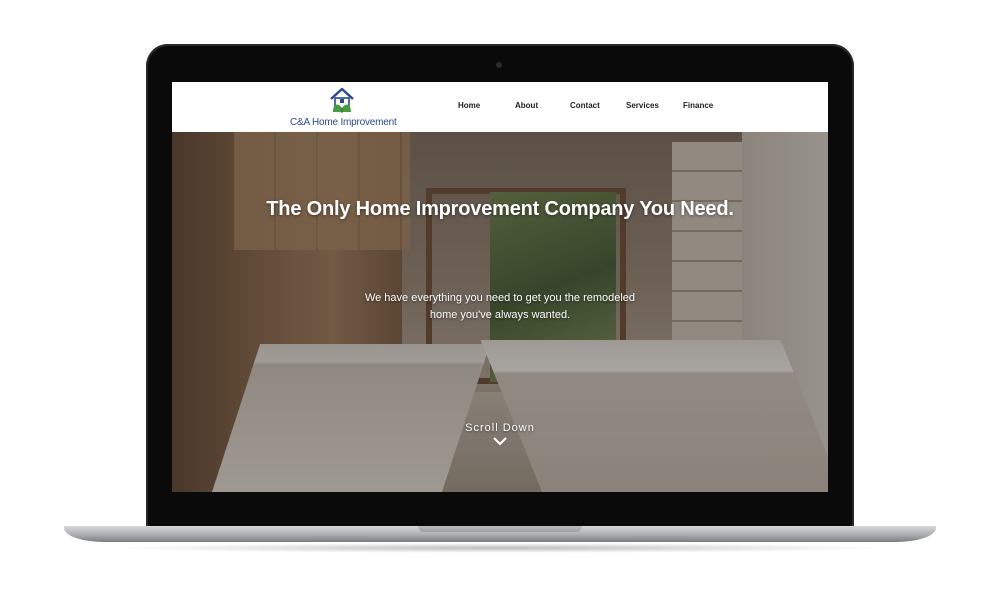  What do you see at coordinates (500, 529) in the screenshot?
I see `laptop-notch` at bounding box center [500, 529].